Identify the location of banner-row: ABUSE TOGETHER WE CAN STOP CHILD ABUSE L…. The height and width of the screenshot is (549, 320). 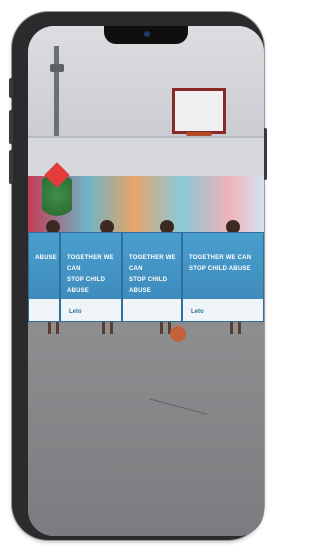
(146, 277).